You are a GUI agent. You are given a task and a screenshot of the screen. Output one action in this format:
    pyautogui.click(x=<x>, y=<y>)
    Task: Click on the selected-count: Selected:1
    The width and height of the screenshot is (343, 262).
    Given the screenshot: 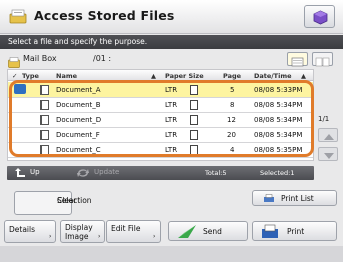 What is the action you would take?
    pyautogui.click(x=277, y=173)
    